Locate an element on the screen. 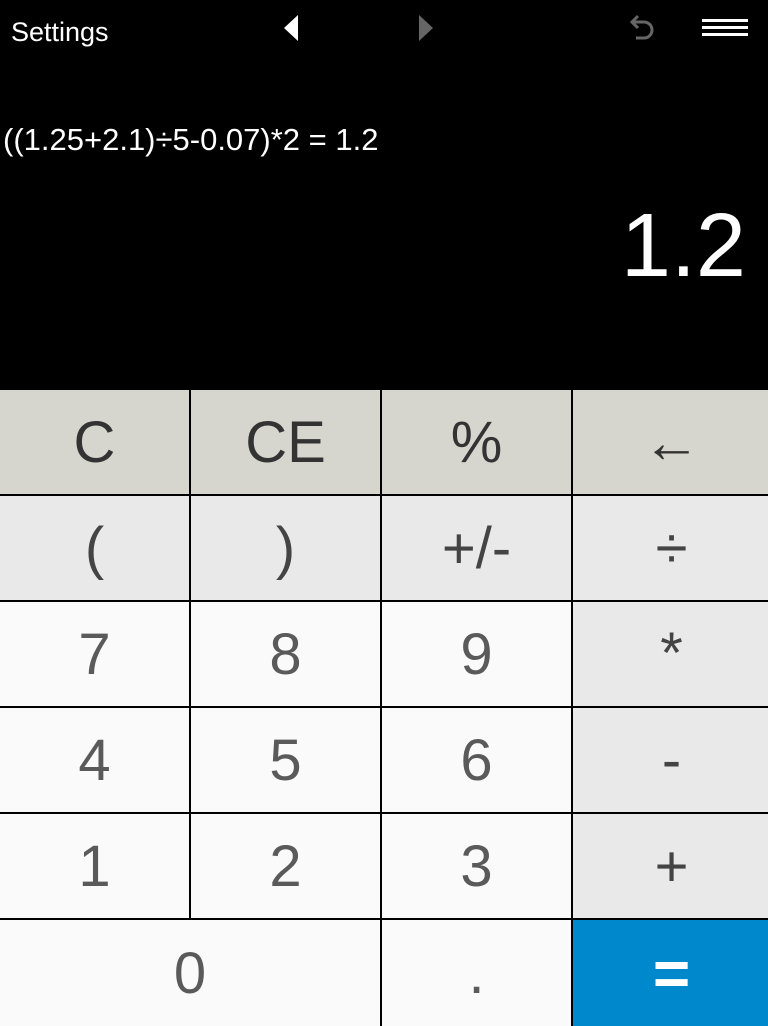 The image size is (768, 1026). top-bar: Settings is located at coordinates (384, 35).